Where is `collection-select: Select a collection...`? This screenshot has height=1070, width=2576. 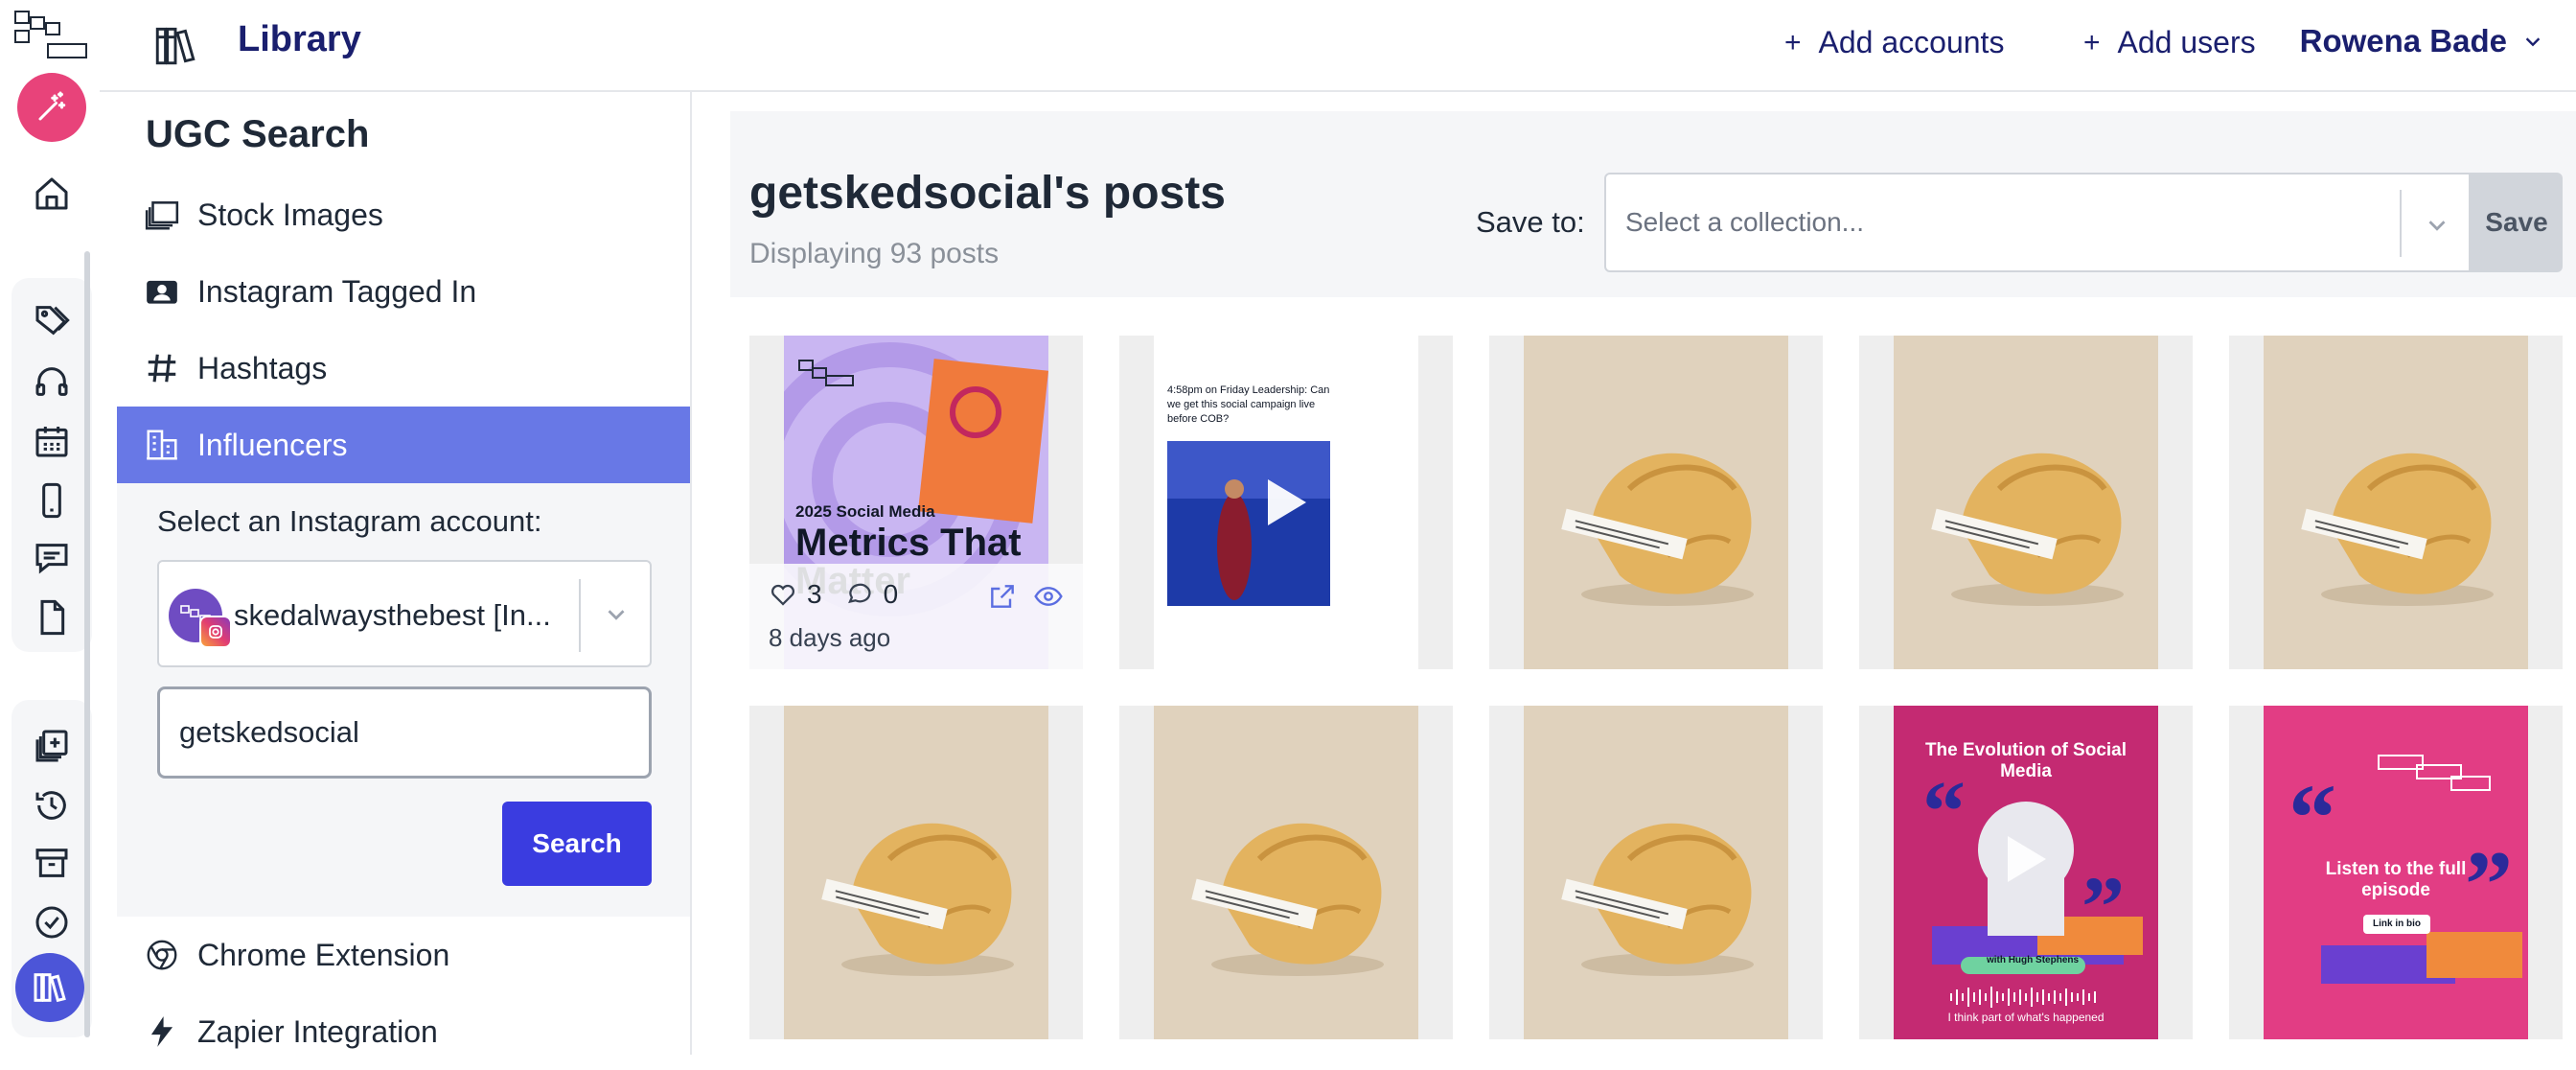
collection-select: Select a collection... is located at coordinates (2037, 222).